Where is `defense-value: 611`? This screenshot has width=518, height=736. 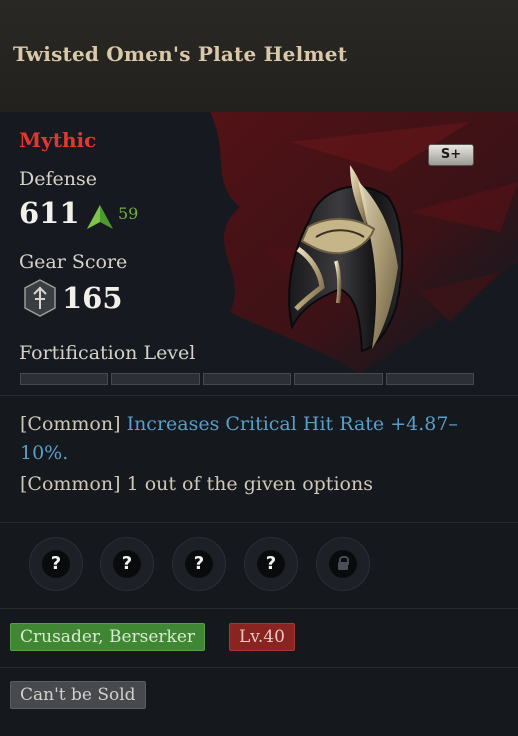
defense-value: 611 is located at coordinates (49, 213).